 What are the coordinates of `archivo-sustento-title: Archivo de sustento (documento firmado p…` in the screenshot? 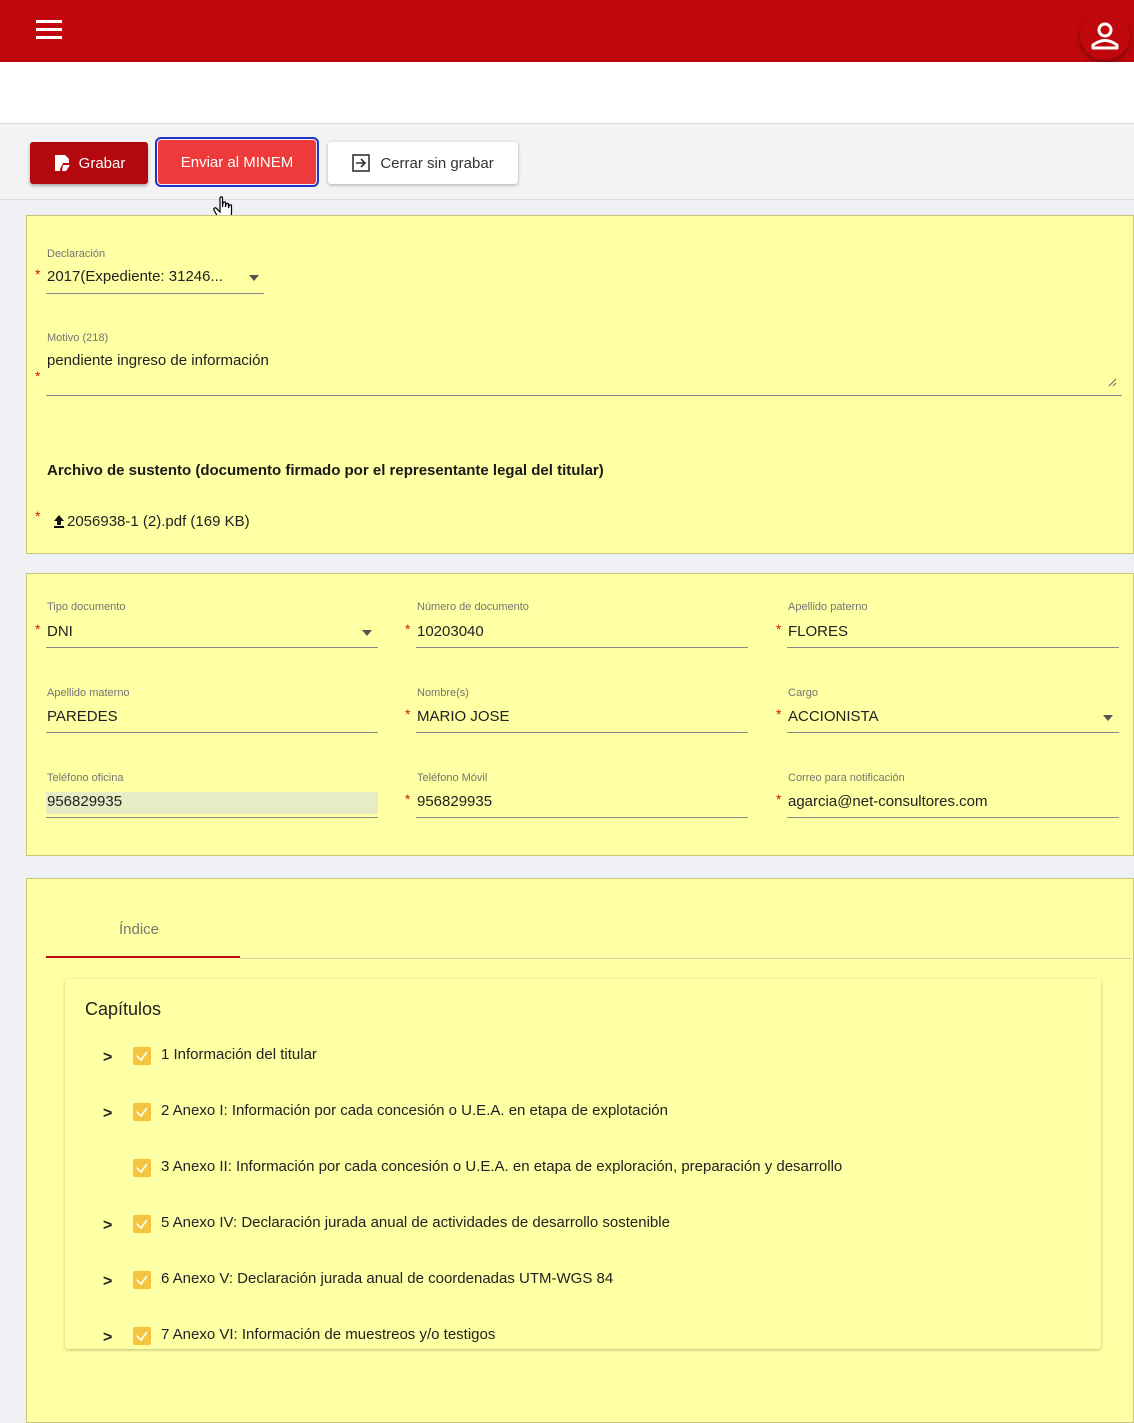 It's located at (325, 470).